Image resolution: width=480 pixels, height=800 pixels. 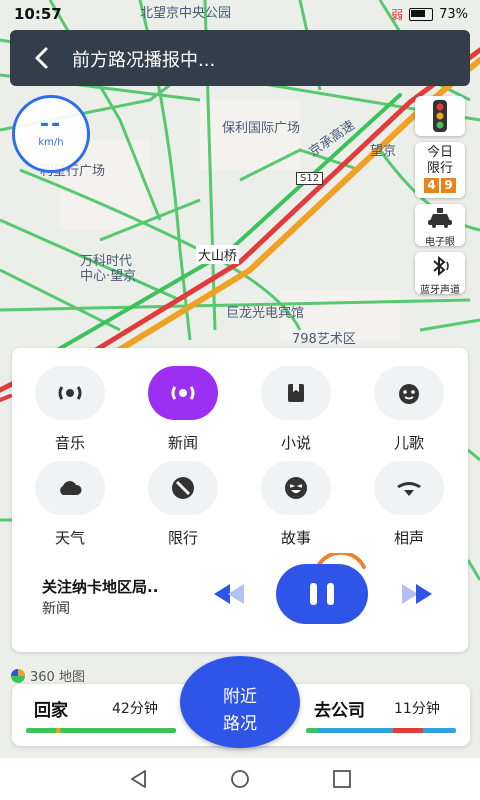 What do you see at coordinates (240, 14) in the screenshot?
I see `status-bar: 10:57 弱 73%` at bounding box center [240, 14].